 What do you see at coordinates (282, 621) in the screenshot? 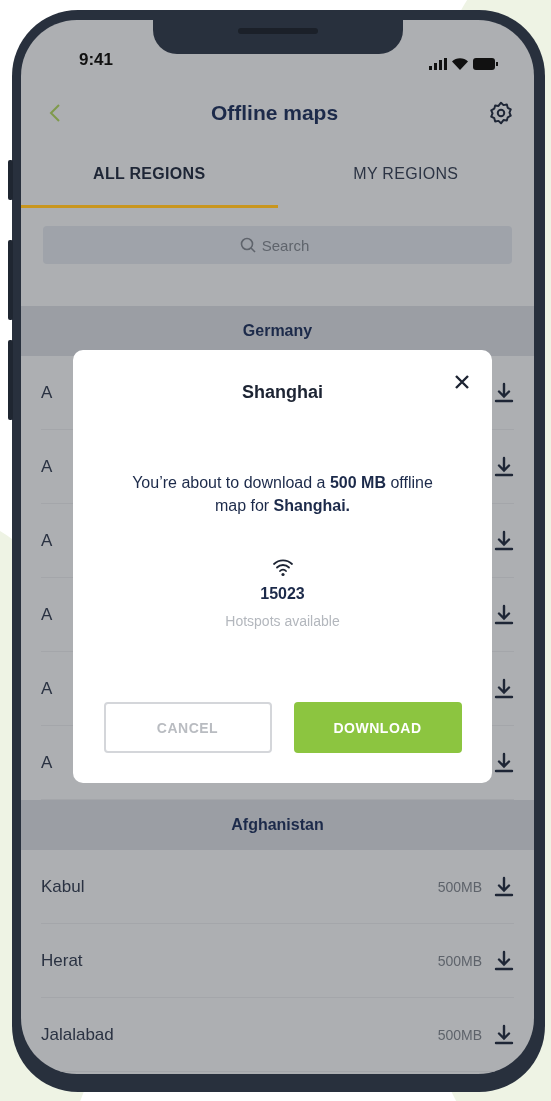
I see `hotspot-label: Hotspots available` at bounding box center [282, 621].